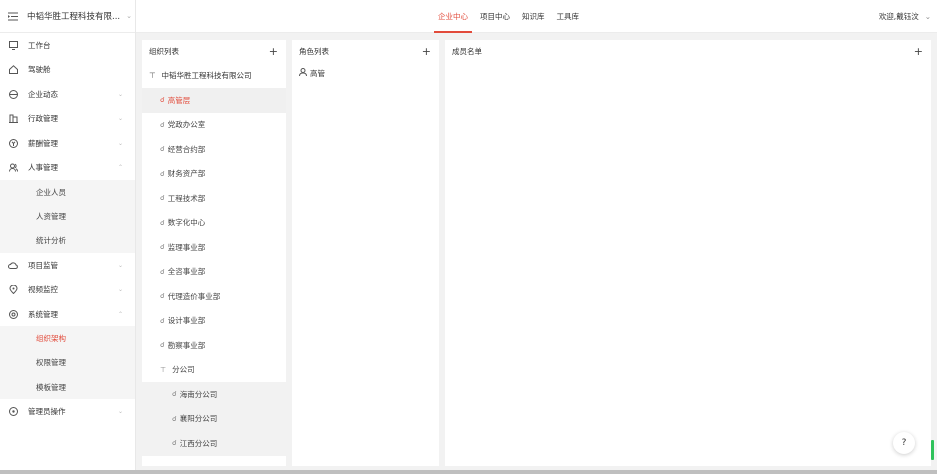 This screenshot has width=937, height=474. Describe the element at coordinates (67, 119) in the screenshot. I see `menu-item-admin: 行政管理 ⌄` at that location.